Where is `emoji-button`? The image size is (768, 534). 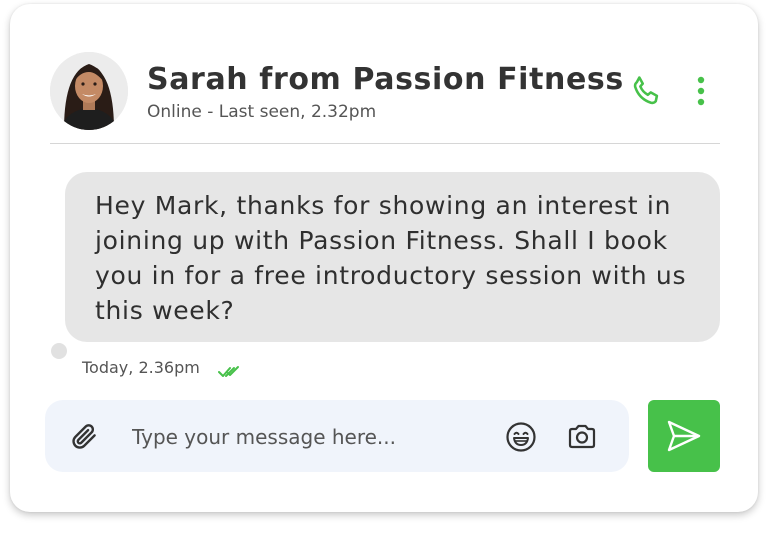
emoji-button is located at coordinates (521, 437).